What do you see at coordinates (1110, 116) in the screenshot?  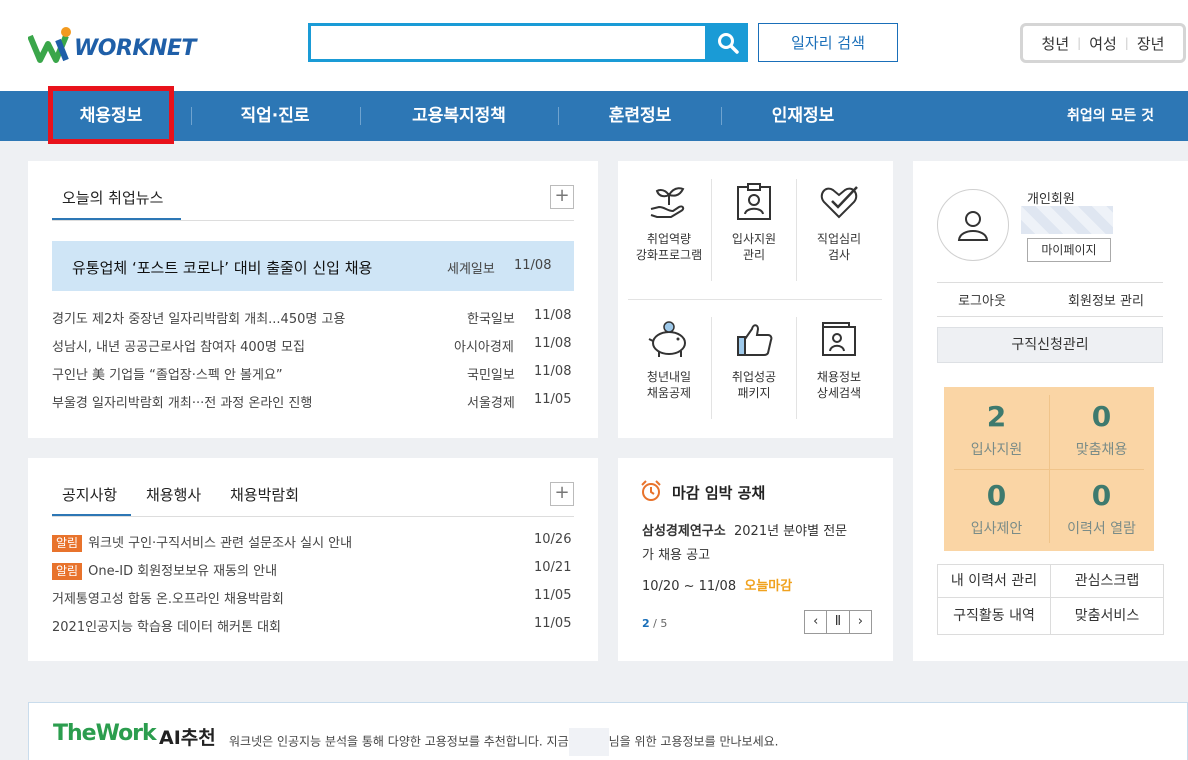 I see `nav-all-about-jobs-link: 취업의 모든 것` at bounding box center [1110, 116].